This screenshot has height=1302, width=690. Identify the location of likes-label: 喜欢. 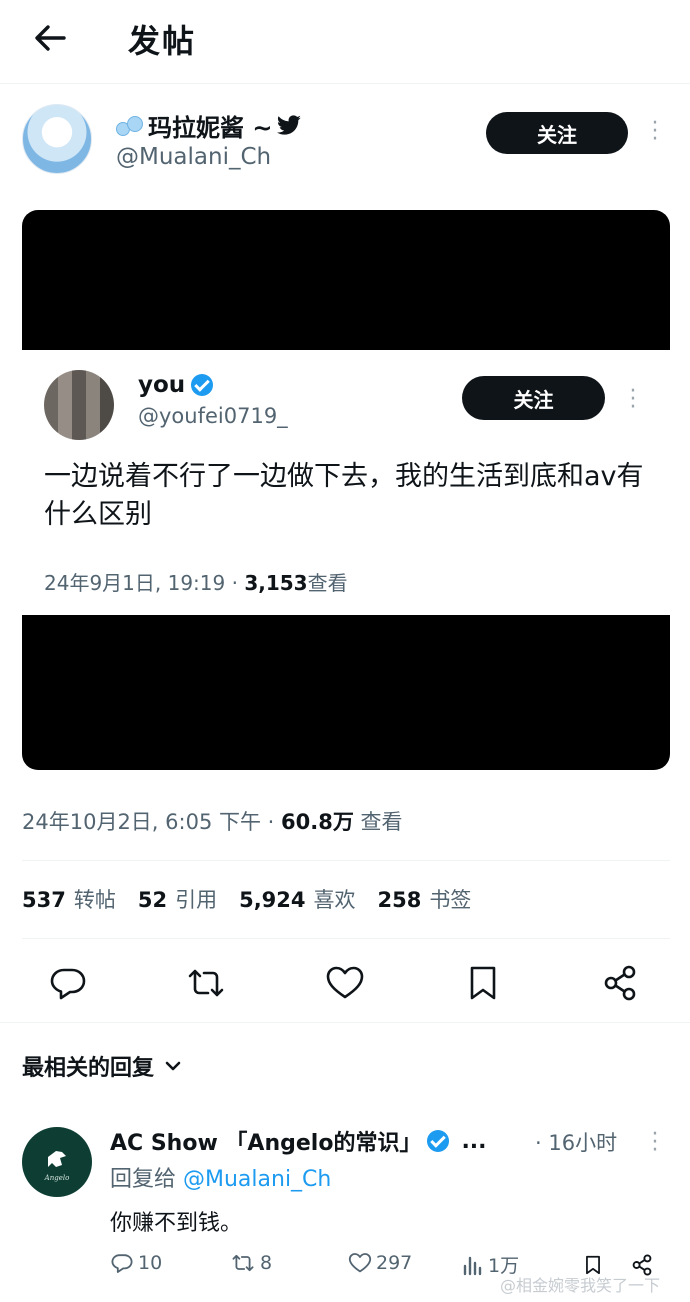
(334, 900).